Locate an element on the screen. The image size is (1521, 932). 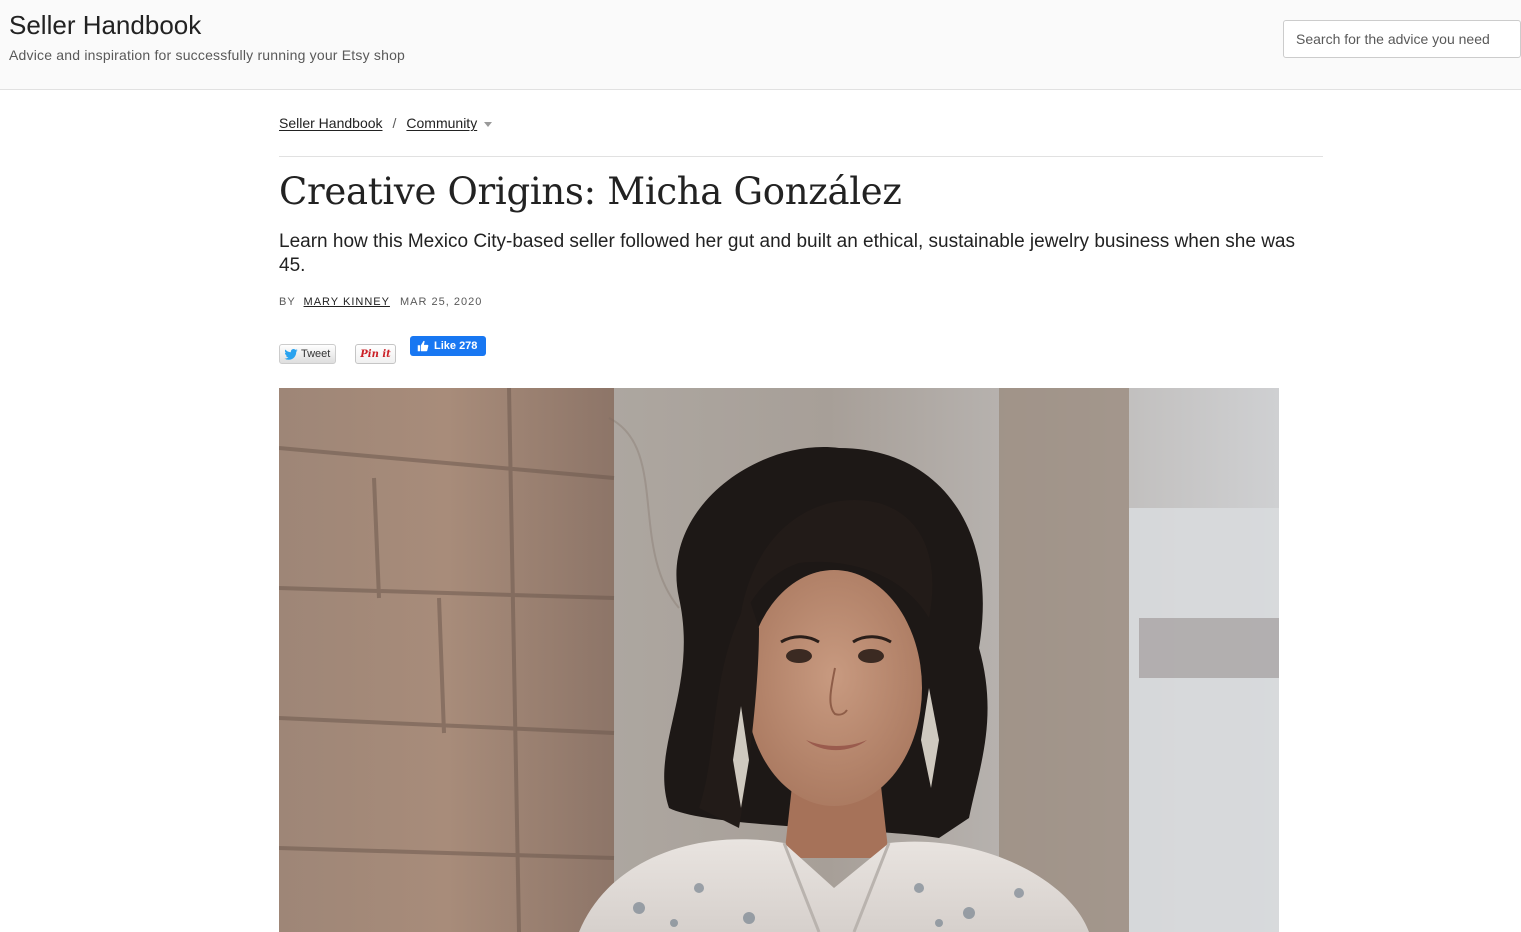
pin-label: Pin it is located at coordinates (375, 354).